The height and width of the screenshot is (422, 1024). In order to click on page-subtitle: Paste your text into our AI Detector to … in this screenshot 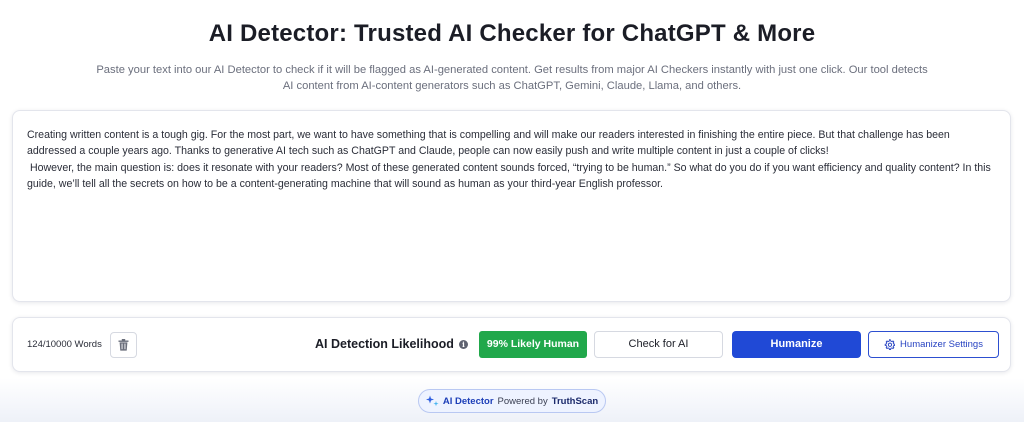, I will do `click(512, 78)`.